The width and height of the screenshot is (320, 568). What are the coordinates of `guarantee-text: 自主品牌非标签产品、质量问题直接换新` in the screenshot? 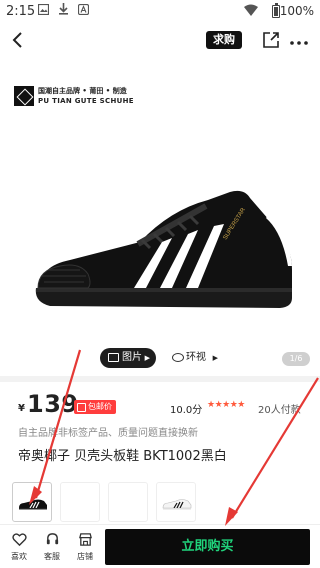 It's located at (108, 433).